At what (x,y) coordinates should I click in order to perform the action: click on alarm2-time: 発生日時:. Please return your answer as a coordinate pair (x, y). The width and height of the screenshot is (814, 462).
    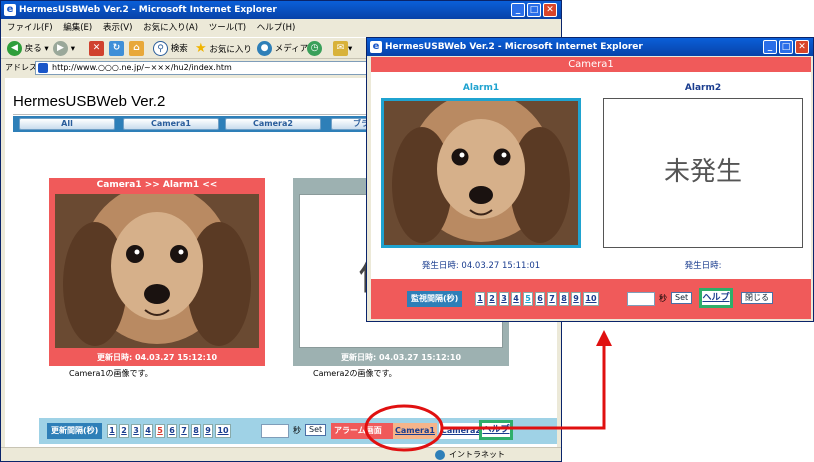
    Looking at the image, I should click on (703, 266).